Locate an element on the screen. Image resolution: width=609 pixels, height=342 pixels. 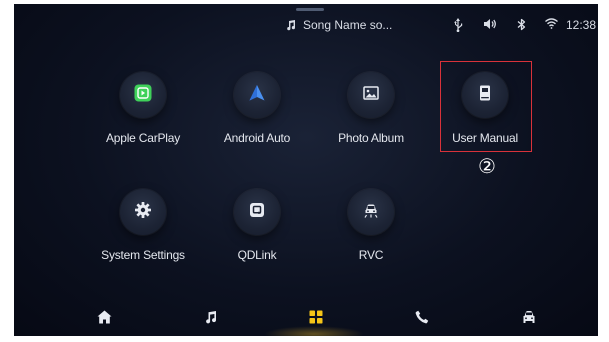
callout-highlight-box is located at coordinates (486, 106).